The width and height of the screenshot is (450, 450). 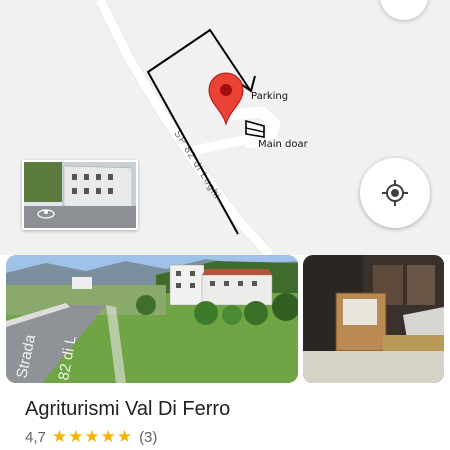 I want to click on compass-icon, so click(x=404, y=10).